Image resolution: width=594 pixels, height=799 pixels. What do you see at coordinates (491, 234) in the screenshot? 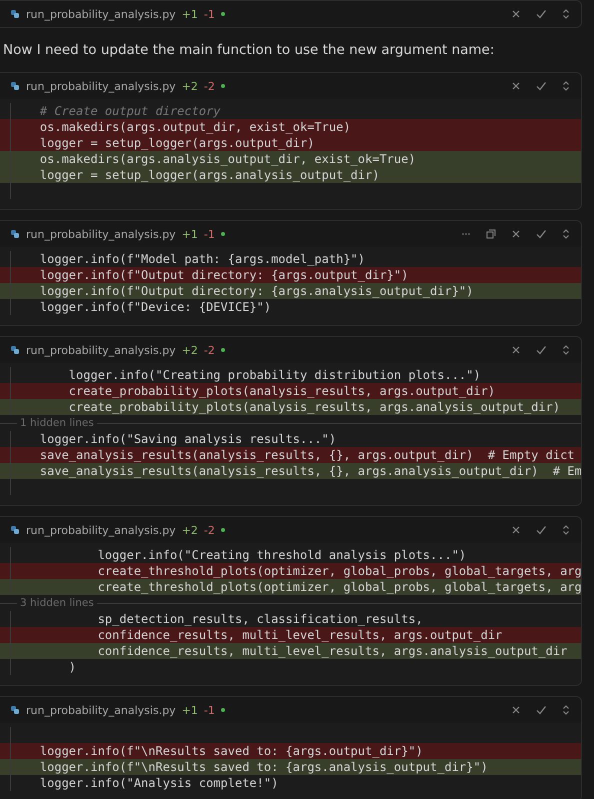
I see `copy-icon` at bounding box center [491, 234].